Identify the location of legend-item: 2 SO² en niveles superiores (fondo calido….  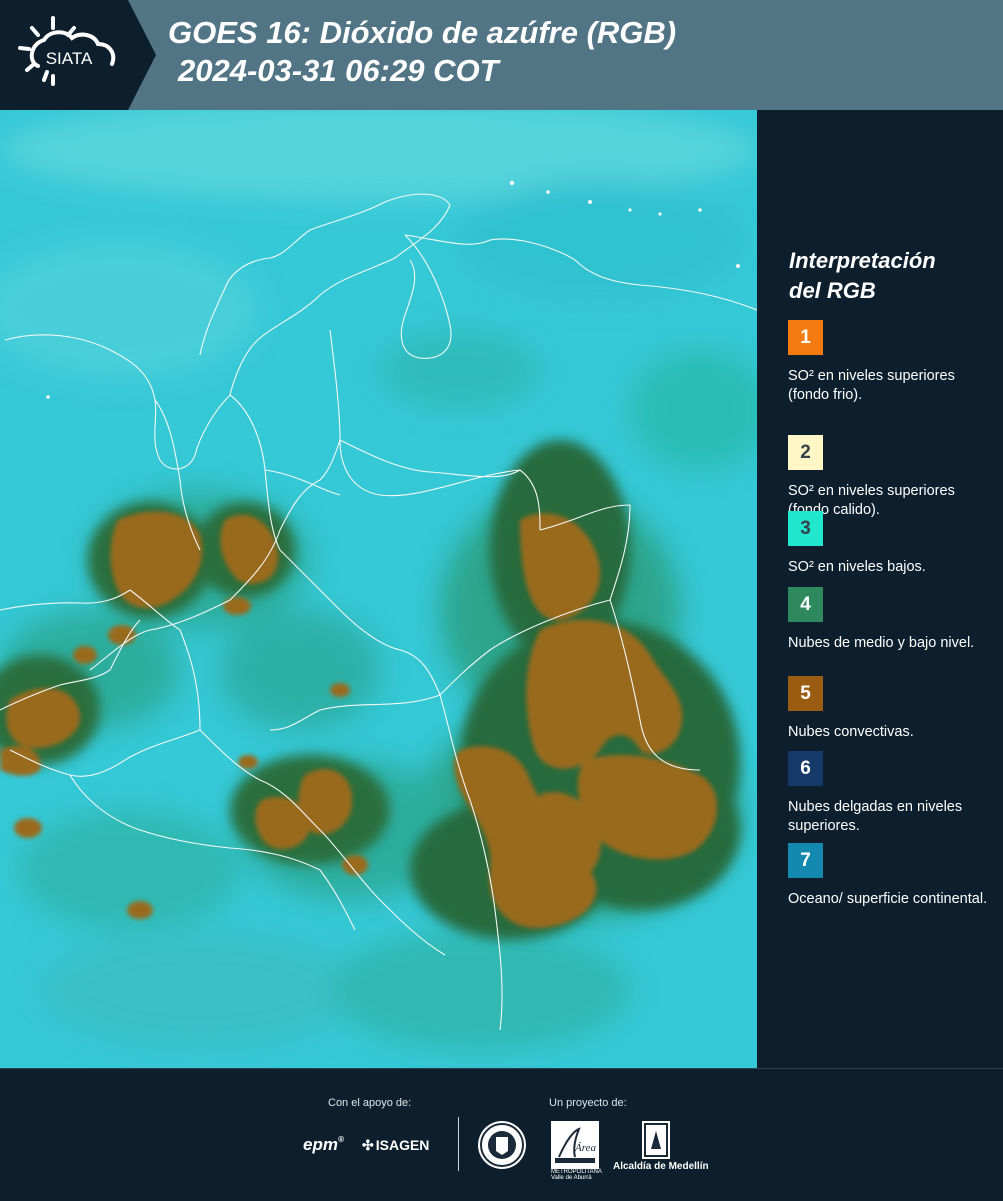
(890, 477).